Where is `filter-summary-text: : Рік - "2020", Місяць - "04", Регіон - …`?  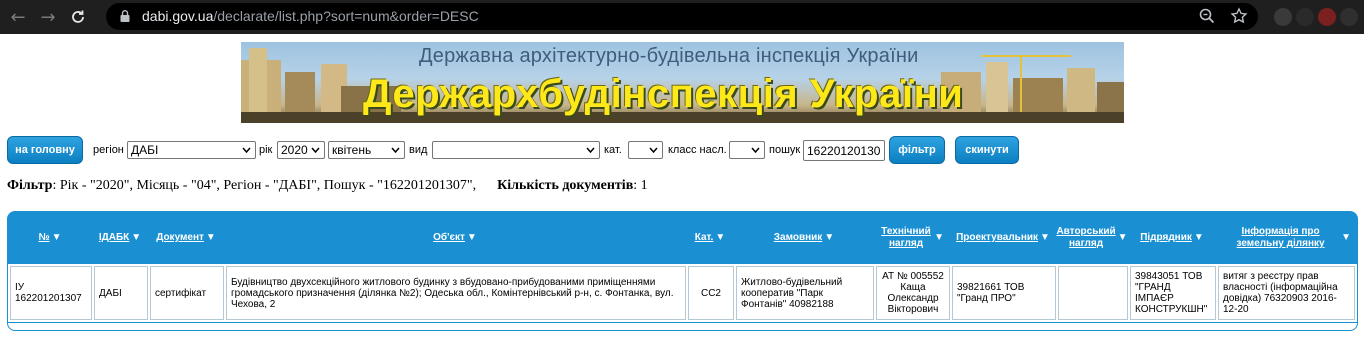 filter-summary-text: : Рік - "2020", Місяць - "04", Регіон - … is located at coordinates (264, 185).